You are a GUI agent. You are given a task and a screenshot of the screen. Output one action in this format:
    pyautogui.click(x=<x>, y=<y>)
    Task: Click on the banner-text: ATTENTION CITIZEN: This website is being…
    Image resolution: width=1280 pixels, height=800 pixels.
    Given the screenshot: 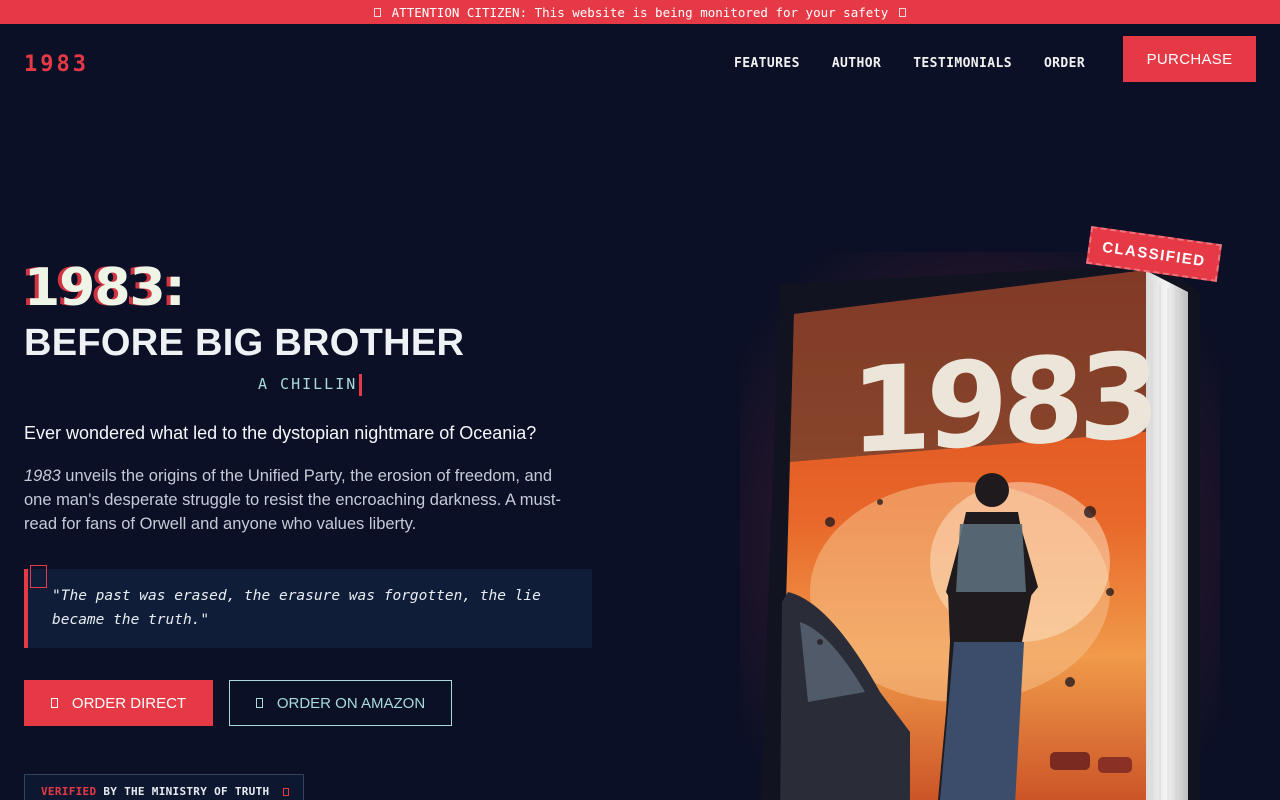 What is the action you would take?
    pyautogui.click(x=640, y=12)
    